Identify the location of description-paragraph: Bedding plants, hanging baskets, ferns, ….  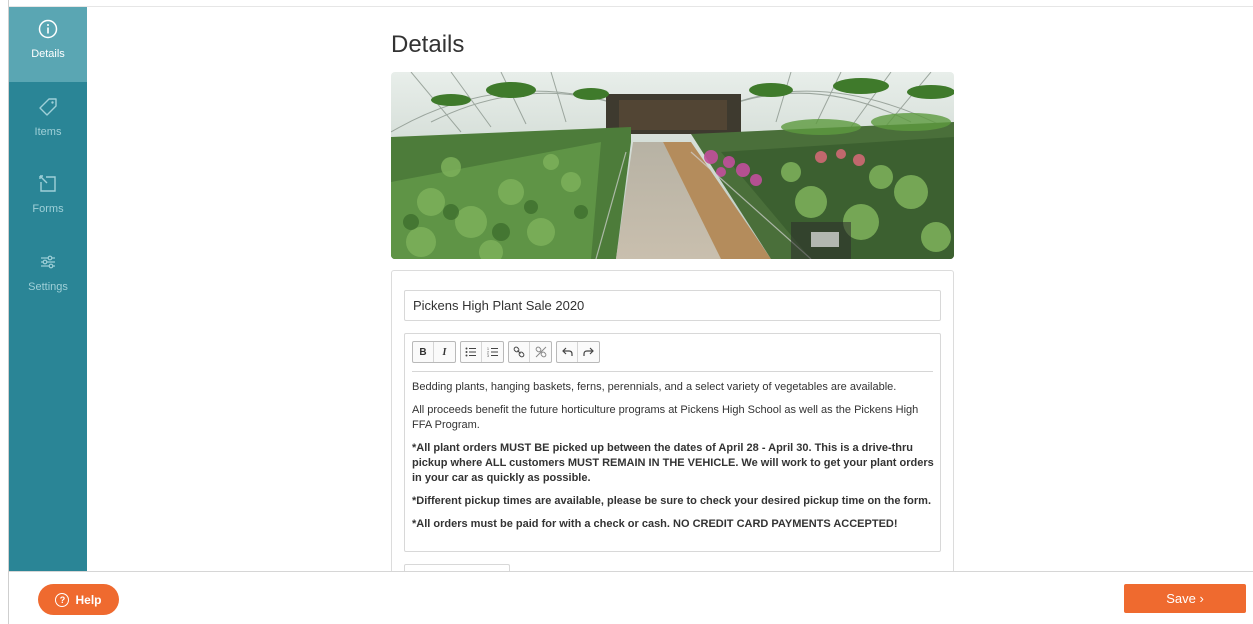
(654, 387).